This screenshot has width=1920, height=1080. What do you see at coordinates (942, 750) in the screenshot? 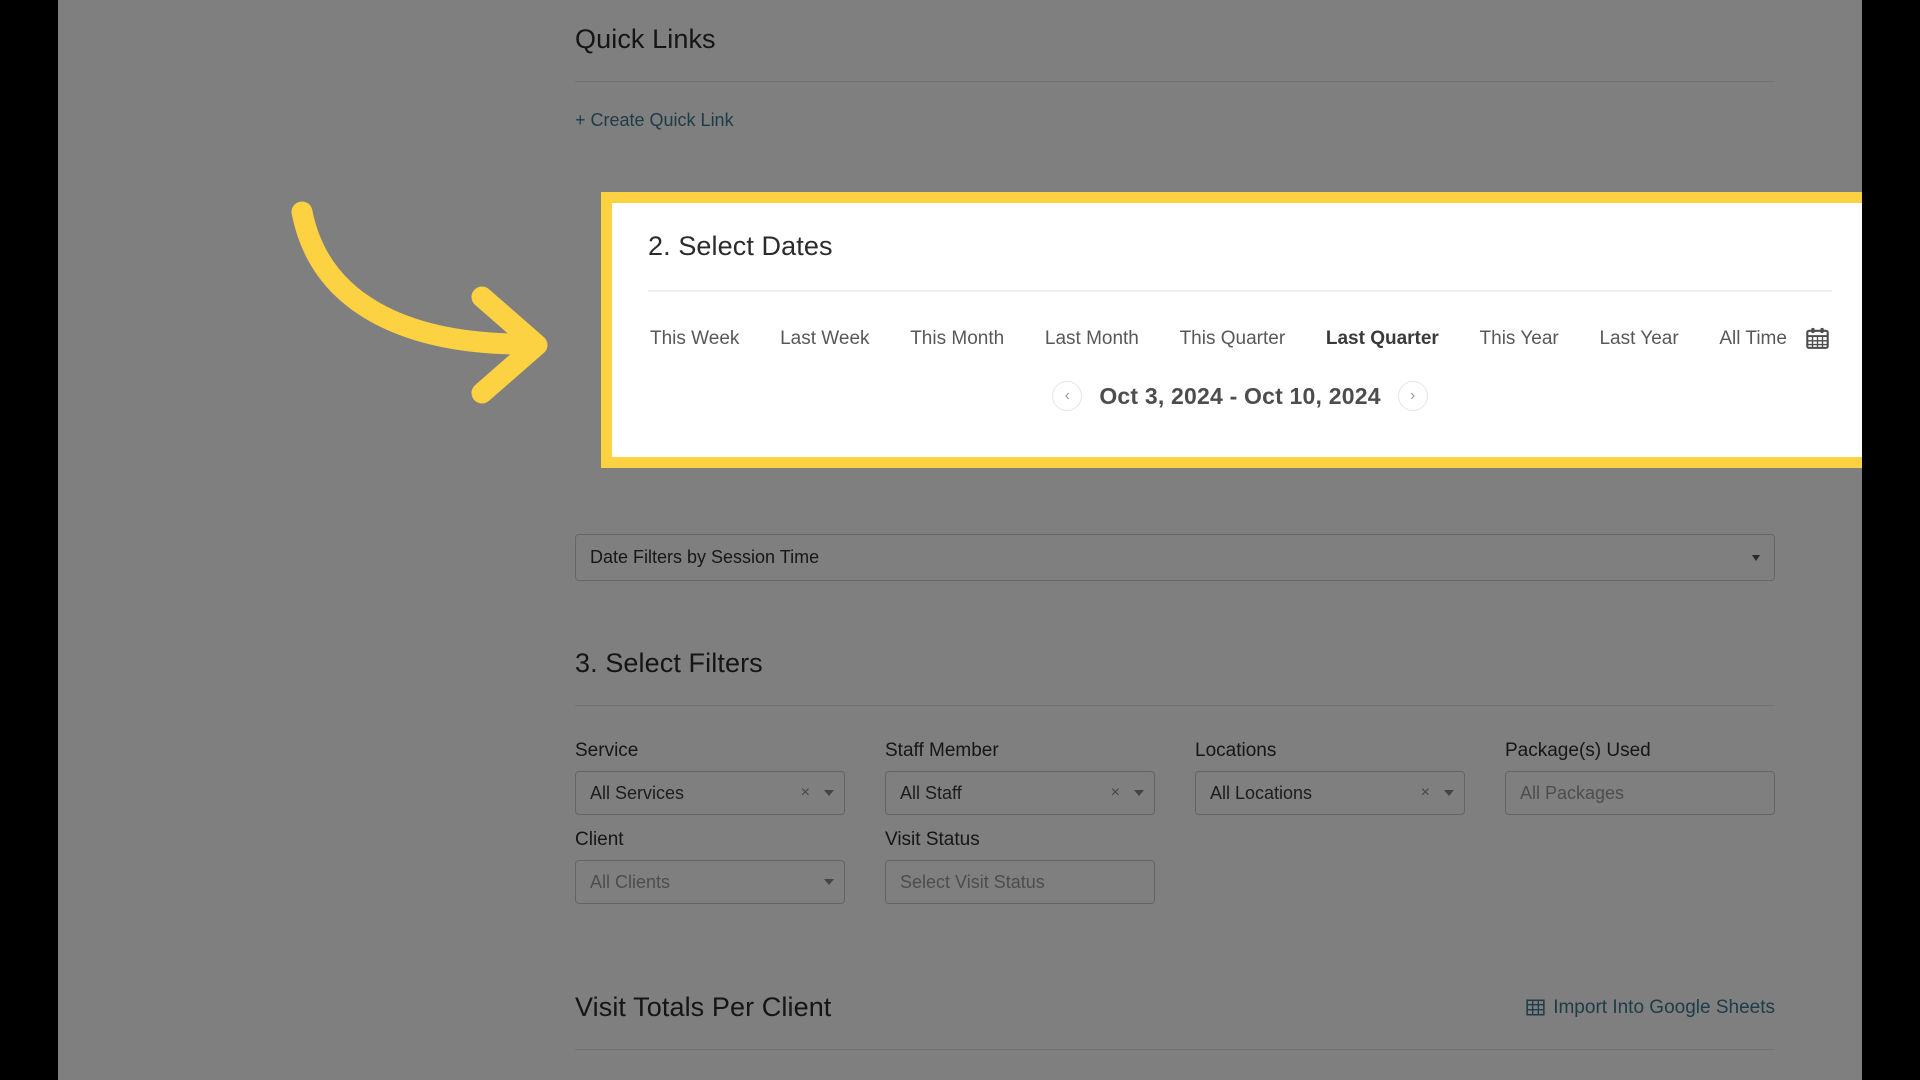
I see `filter-label-staff-member: Staff Member` at bounding box center [942, 750].